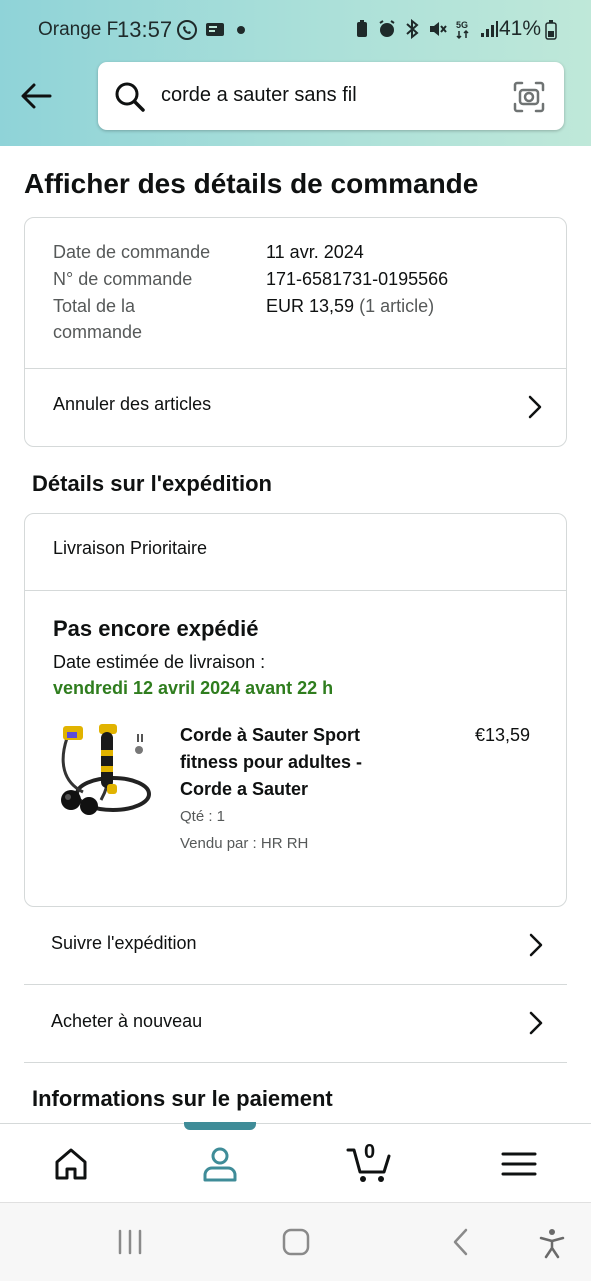 The image size is (591, 1281). What do you see at coordinates (315, 252) in the screenshot?
I see `order-date-value: 11 avr. 2024` at bounding box center [315, 252].